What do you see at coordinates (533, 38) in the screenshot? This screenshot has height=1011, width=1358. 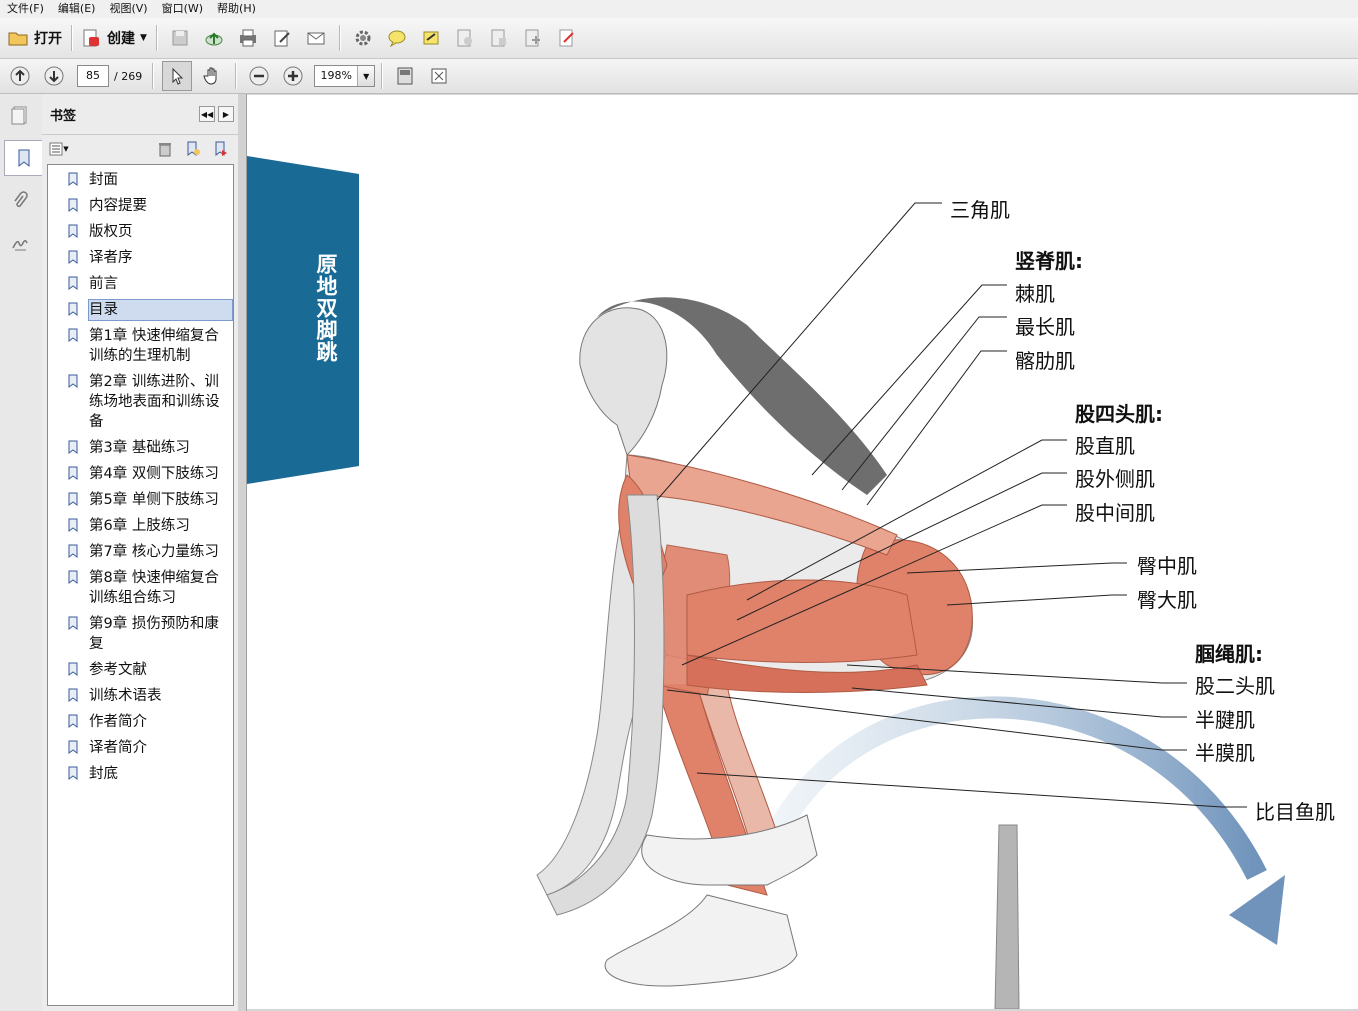 I see `review-button` at bounding box center [533, 38].